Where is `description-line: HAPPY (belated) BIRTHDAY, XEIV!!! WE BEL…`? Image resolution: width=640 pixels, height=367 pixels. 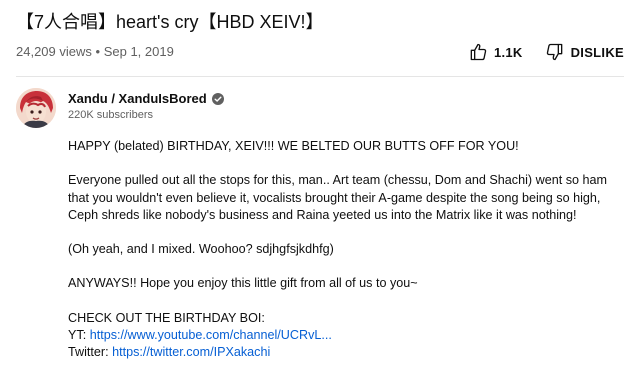 description-line: HAPPY (belated) BIRTHDAY, XEIV!!! WE BEL… is located at coordinates (293, 146).